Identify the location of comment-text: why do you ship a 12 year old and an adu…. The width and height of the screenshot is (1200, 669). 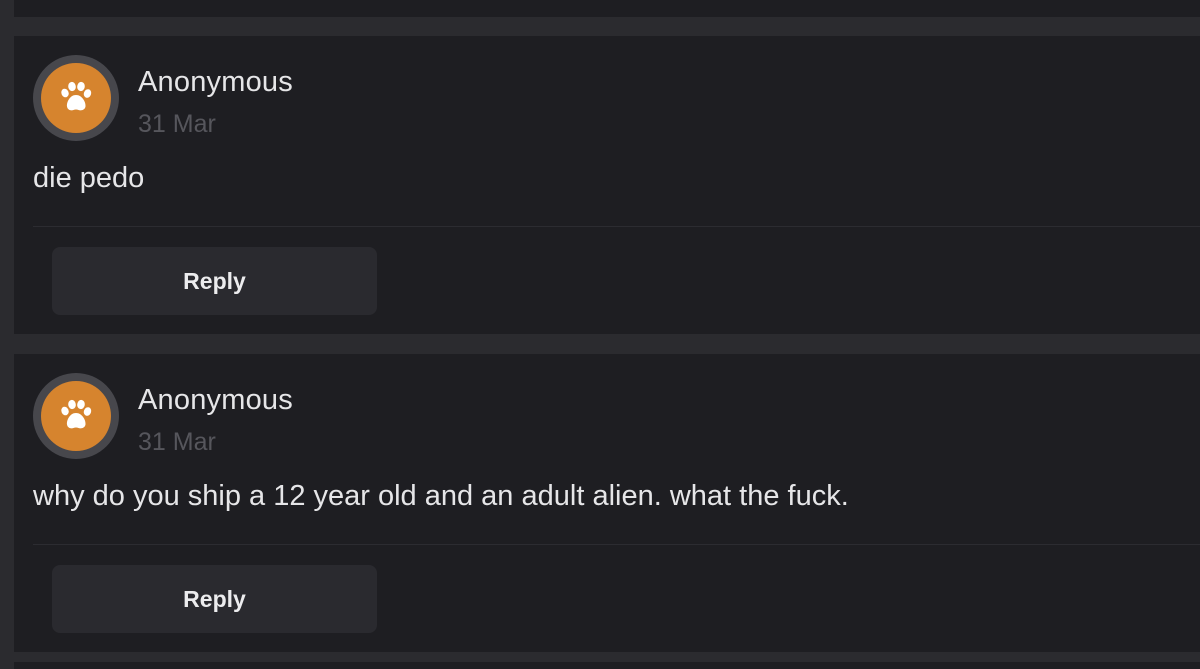
(441, 496).